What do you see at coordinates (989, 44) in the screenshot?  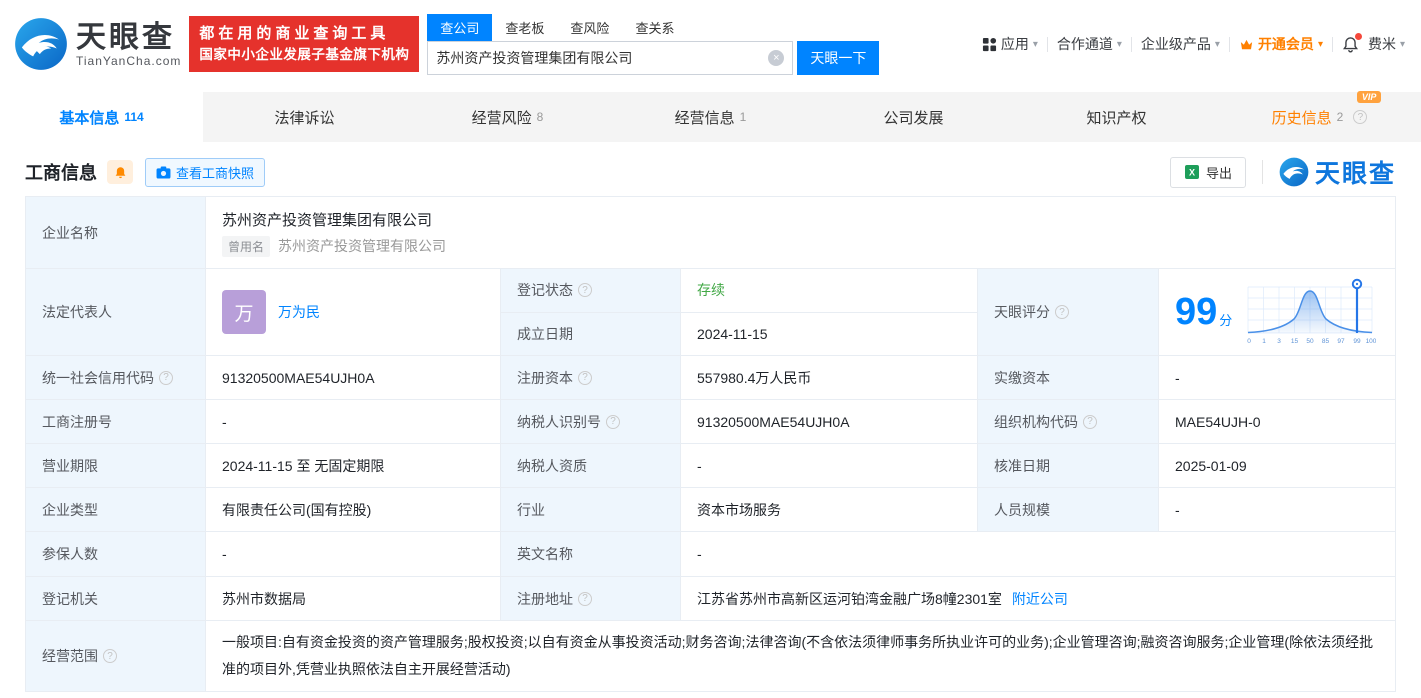 I see `apps-grid-icon` at bounding box center [989, 44].